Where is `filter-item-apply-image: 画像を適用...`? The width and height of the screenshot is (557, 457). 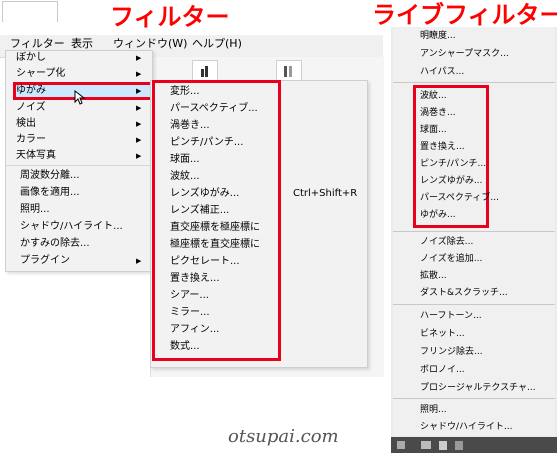 filter-item-apply-image: 画像を適用... is located at coordinates (50, 193).